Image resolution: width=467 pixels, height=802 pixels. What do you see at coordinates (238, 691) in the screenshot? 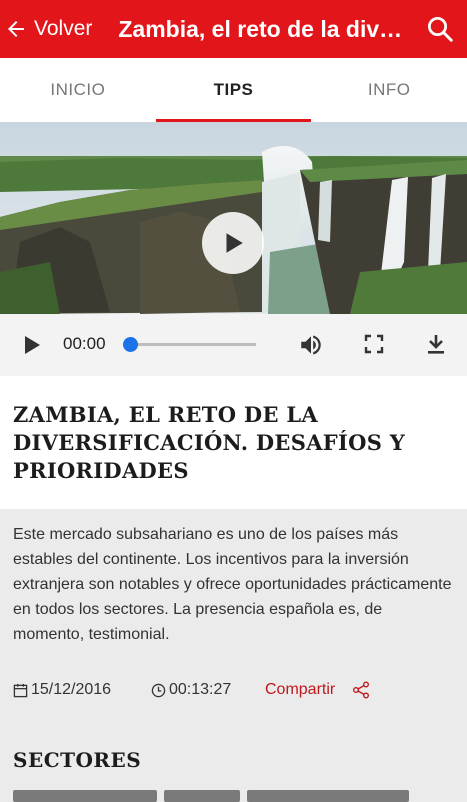
I see `article-meta: 15/12/2016 00:13:27 Compartir` at bounding box center [238, 691].